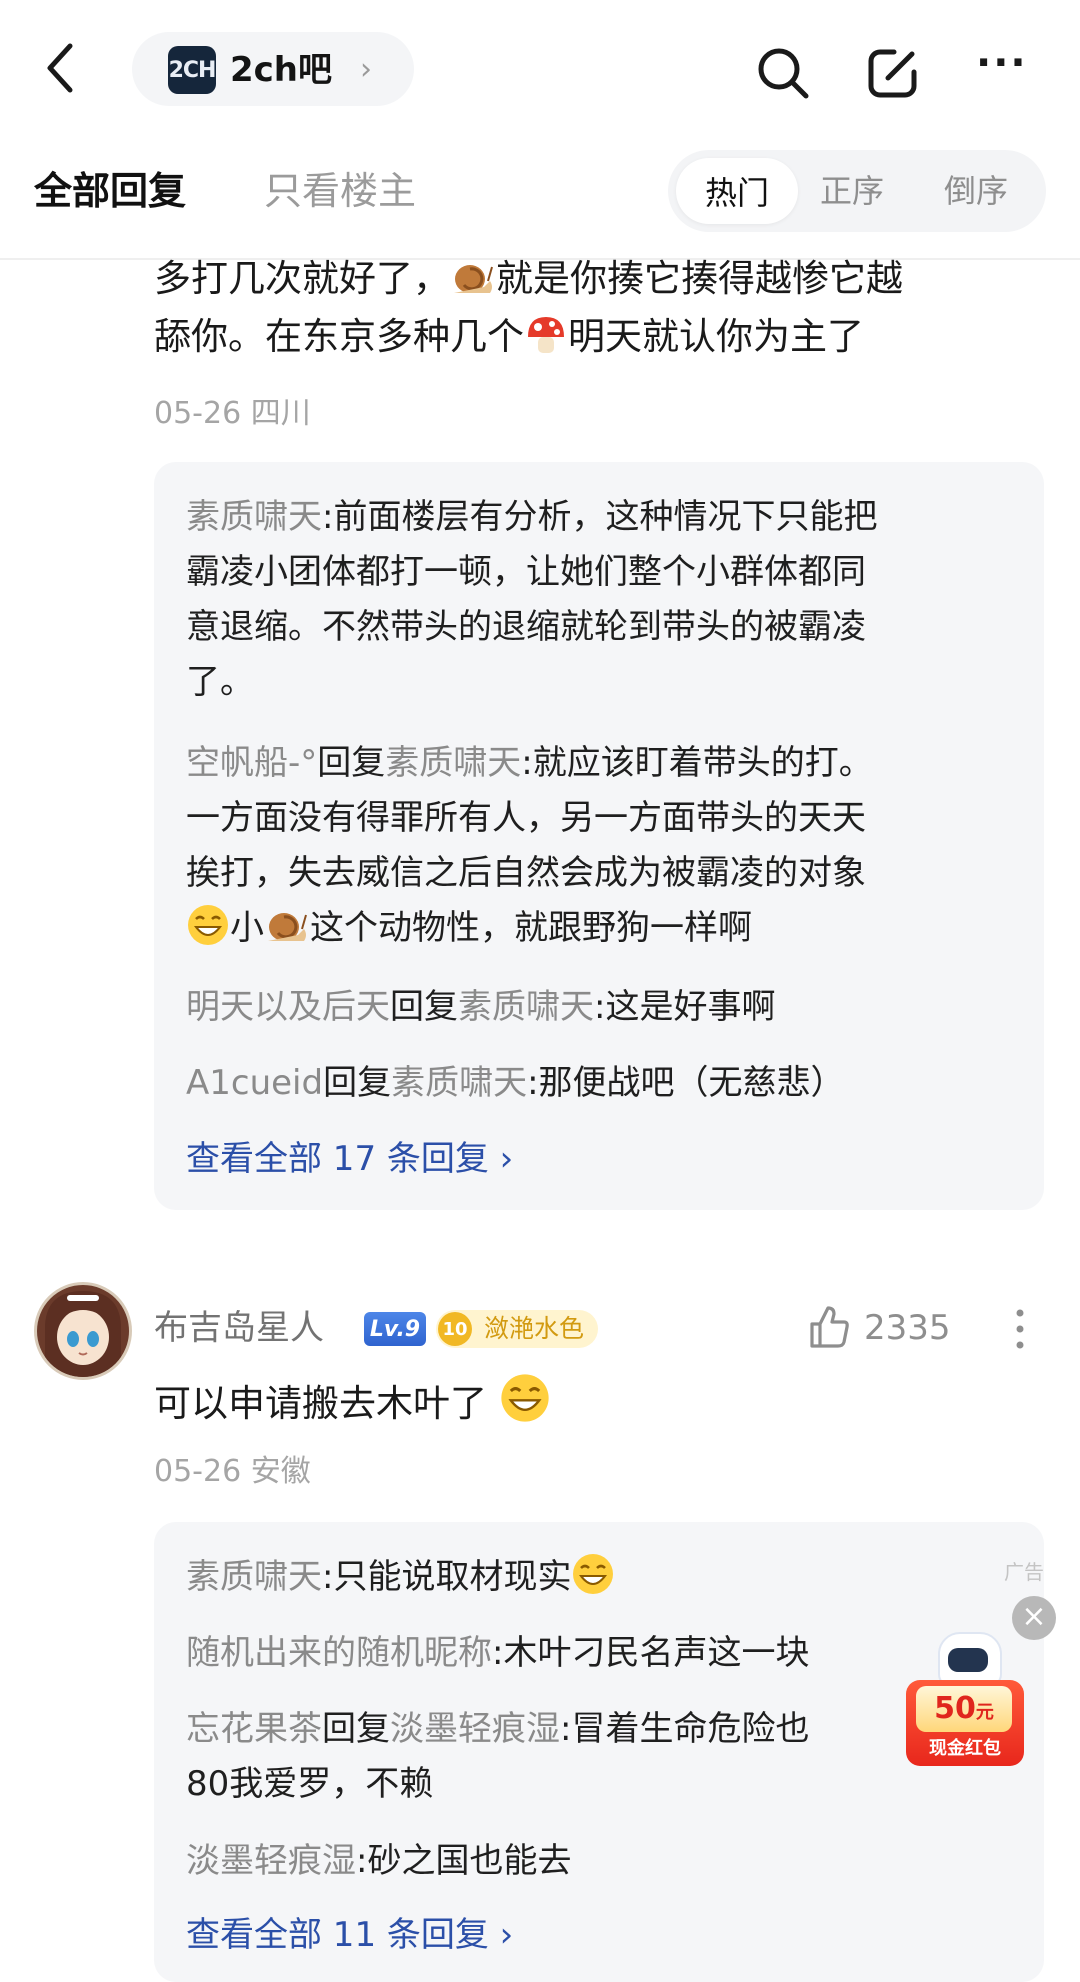 This screenshot has height=1982, width=1080. I want to click on back-button, so click(60, 68).